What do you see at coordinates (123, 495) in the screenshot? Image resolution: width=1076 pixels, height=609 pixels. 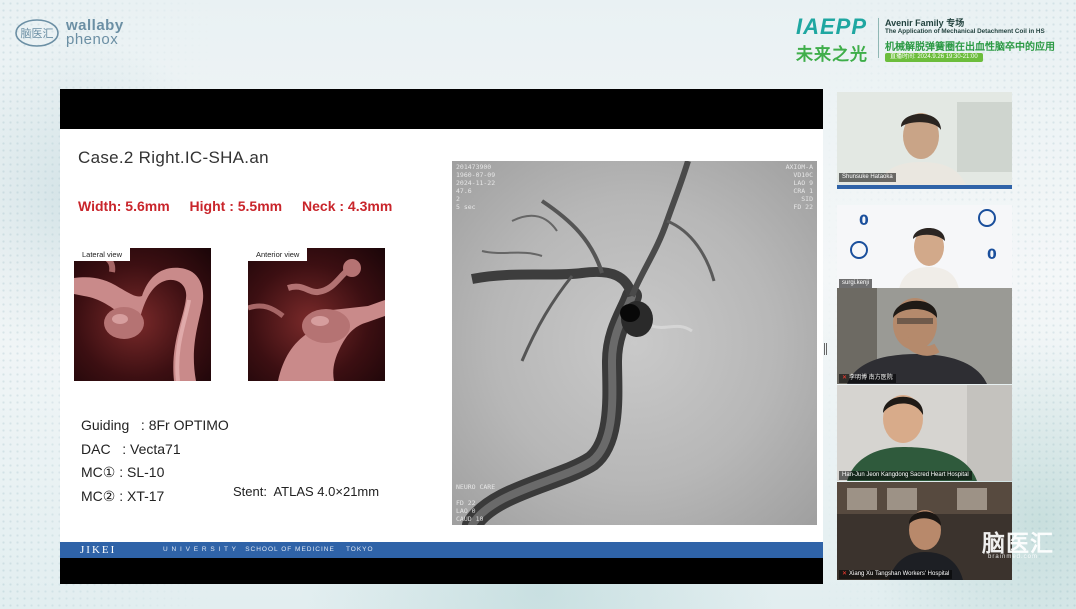 I see `spec-mc2: MC② : XT-17` at bounding box center [123, 495].